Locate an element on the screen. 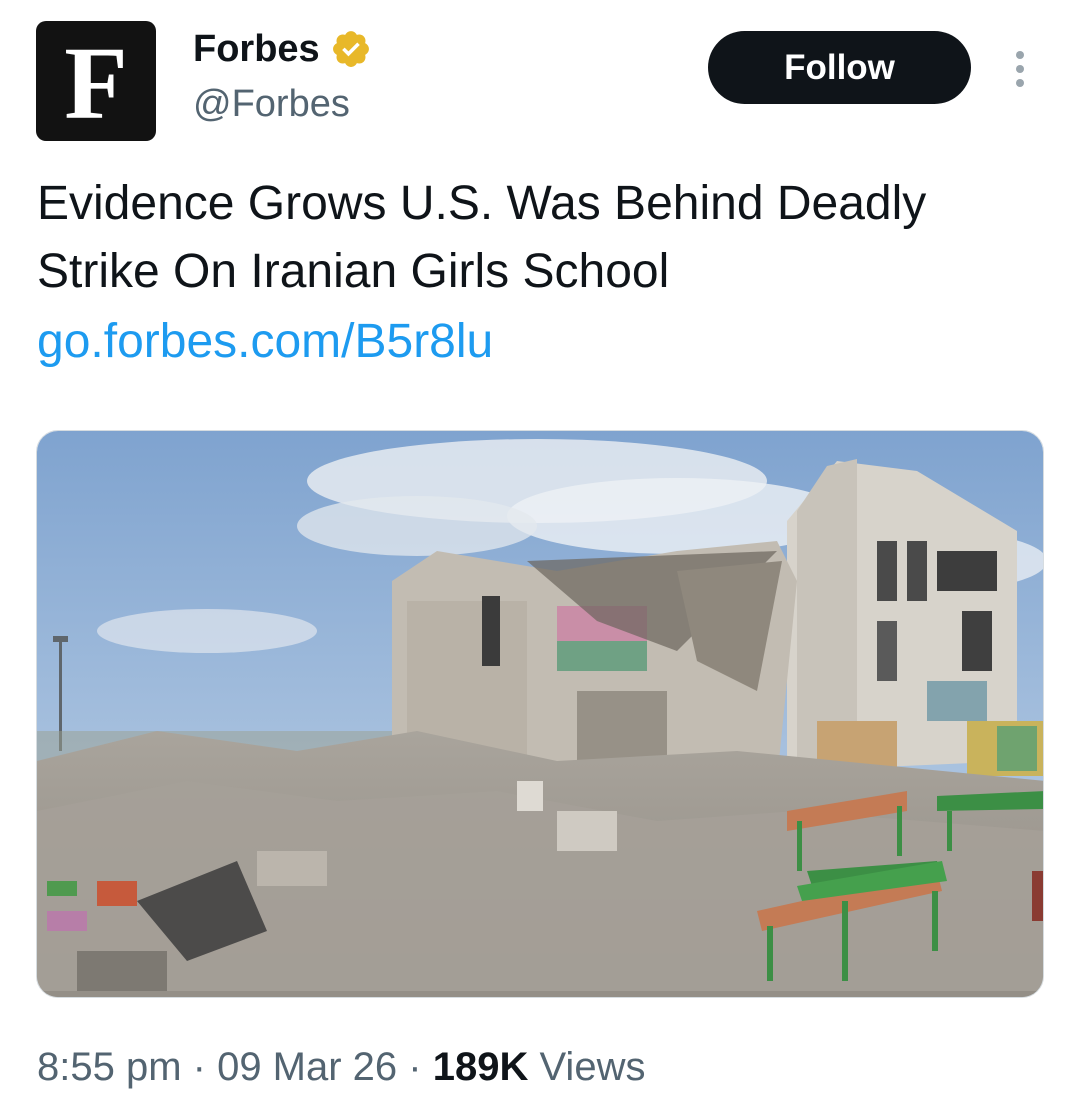 The width and height of the screenshot is (1080, 1120). author-avatar: F is located at coordinates (96, 81).